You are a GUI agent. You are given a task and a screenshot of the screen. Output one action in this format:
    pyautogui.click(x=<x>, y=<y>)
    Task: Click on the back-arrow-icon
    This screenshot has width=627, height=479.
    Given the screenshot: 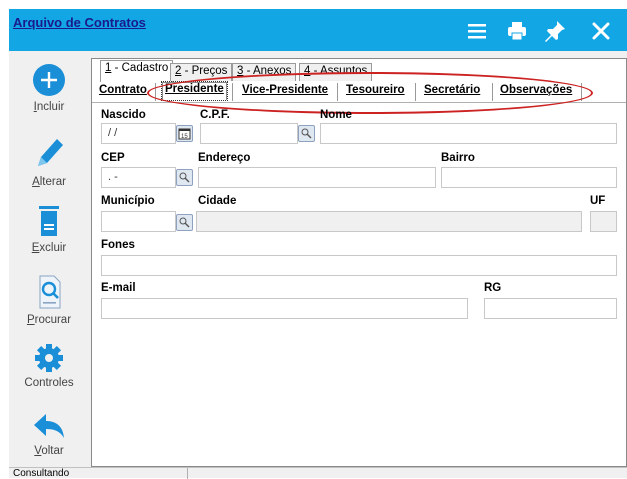 What is the action you would take?
    pyautogui.click(x=49, y=426)
    